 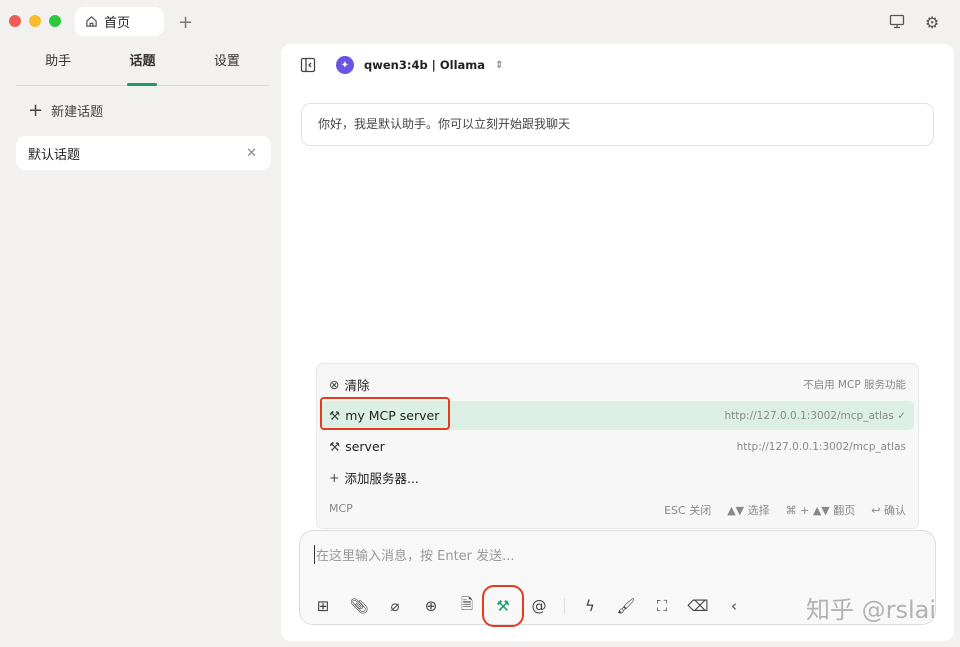 I want to click on sidebar-tabs: 助手 话题 设置, so click(x=142, y=67).